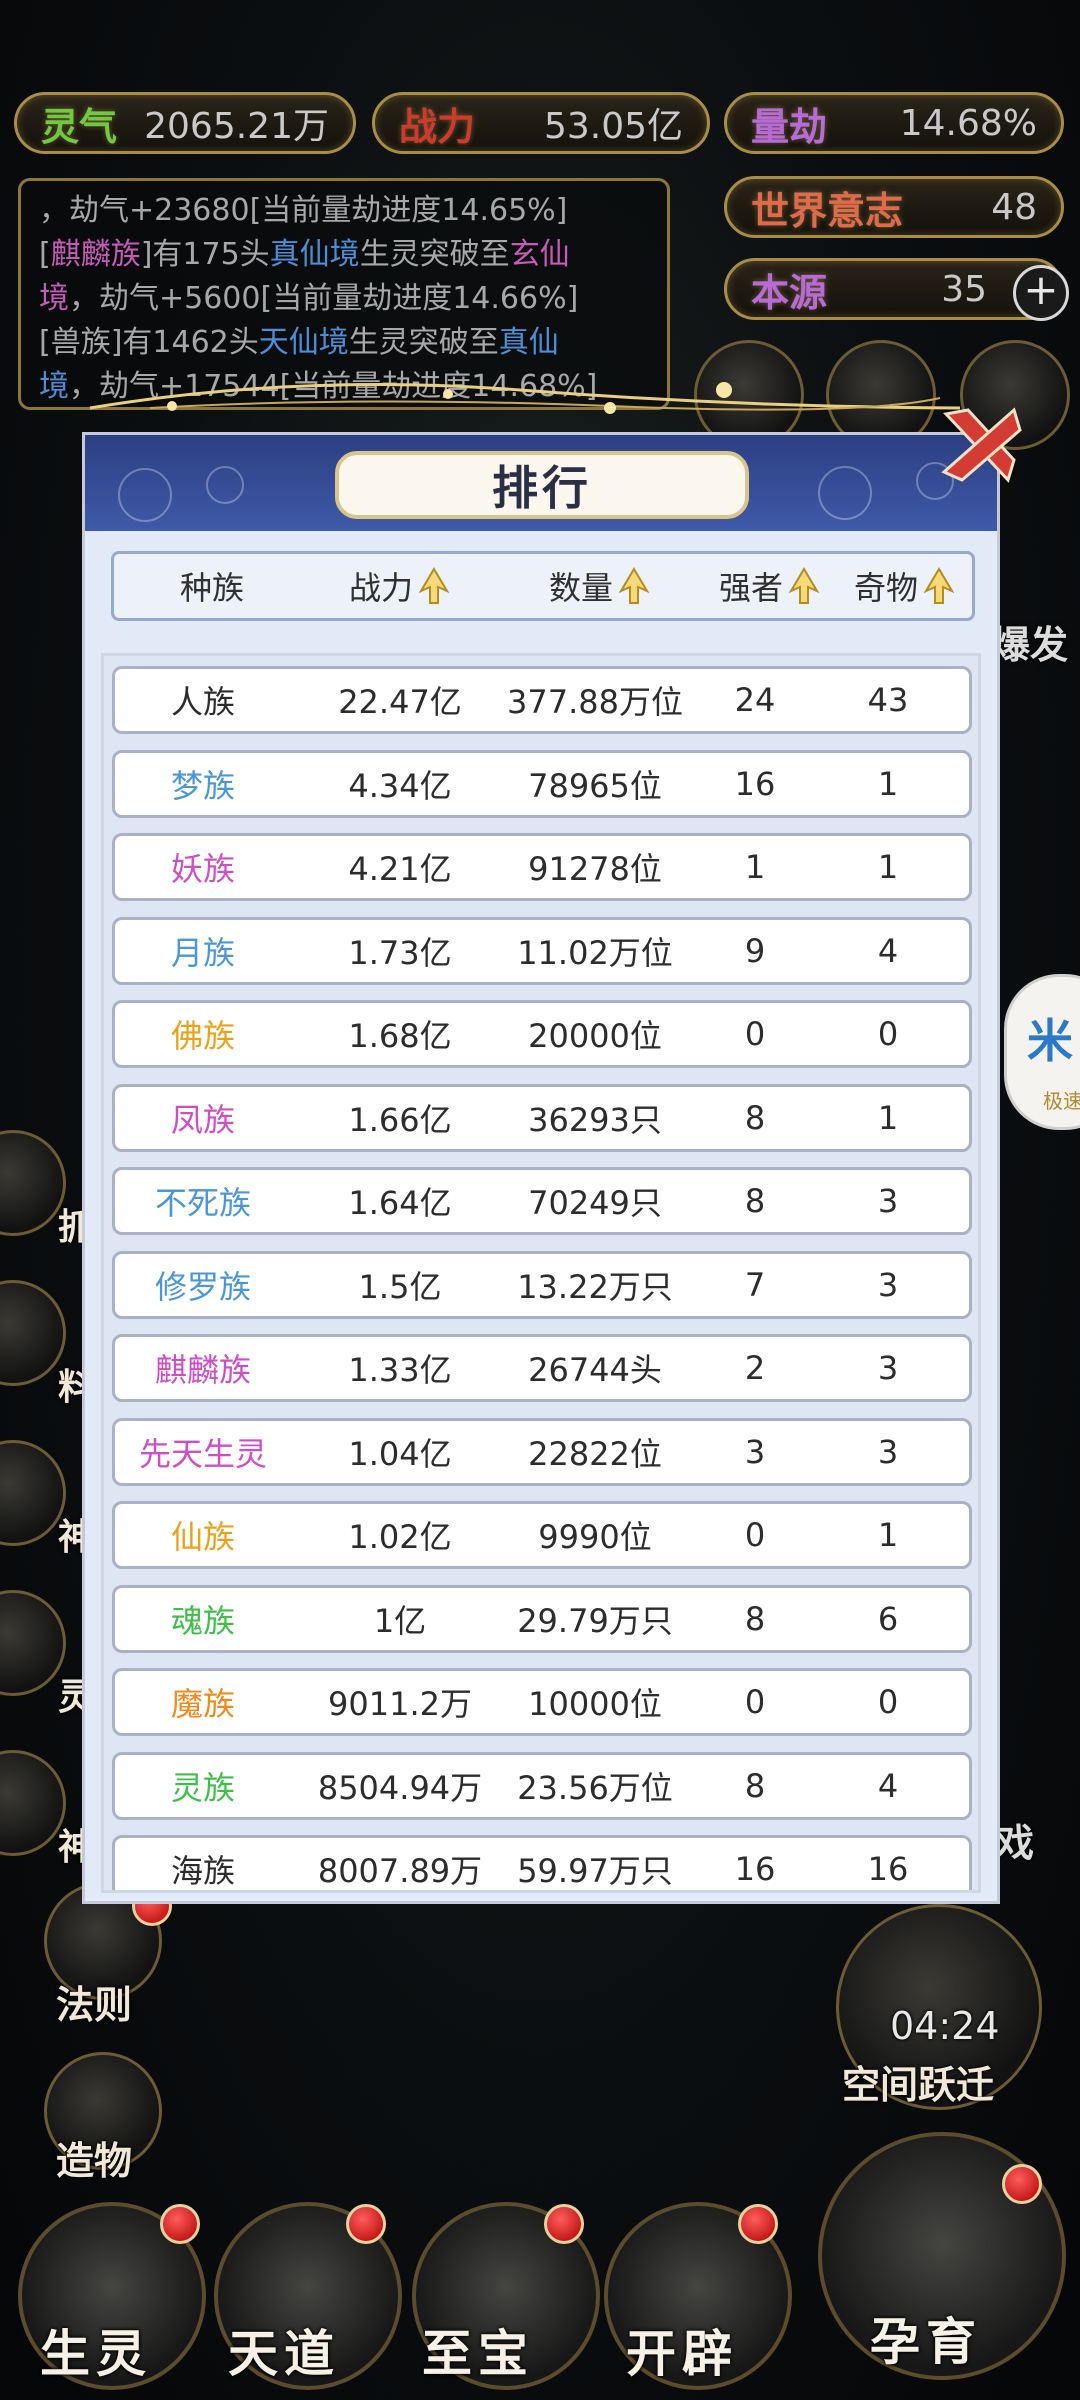 The width and height of the screenshot is (1080, 2400). I want to click on table-row: 先天生灵 1.04亿 22822位 3 3, so click(542, 1451).